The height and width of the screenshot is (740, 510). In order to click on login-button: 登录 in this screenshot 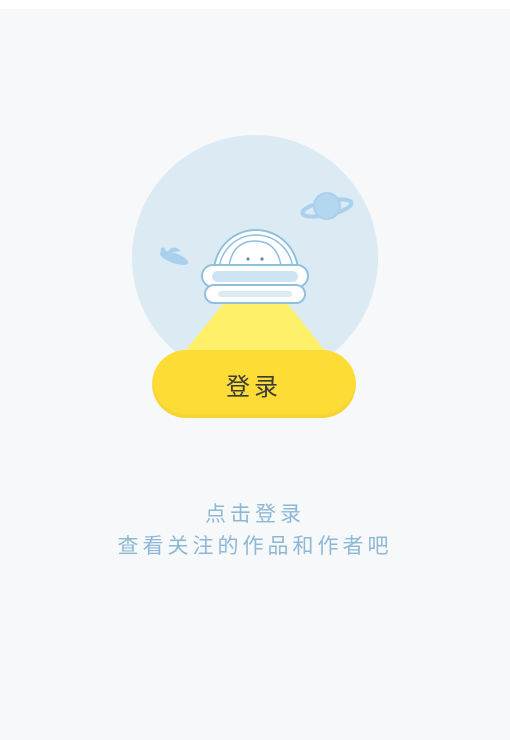, I will do `click(254, 384)`.